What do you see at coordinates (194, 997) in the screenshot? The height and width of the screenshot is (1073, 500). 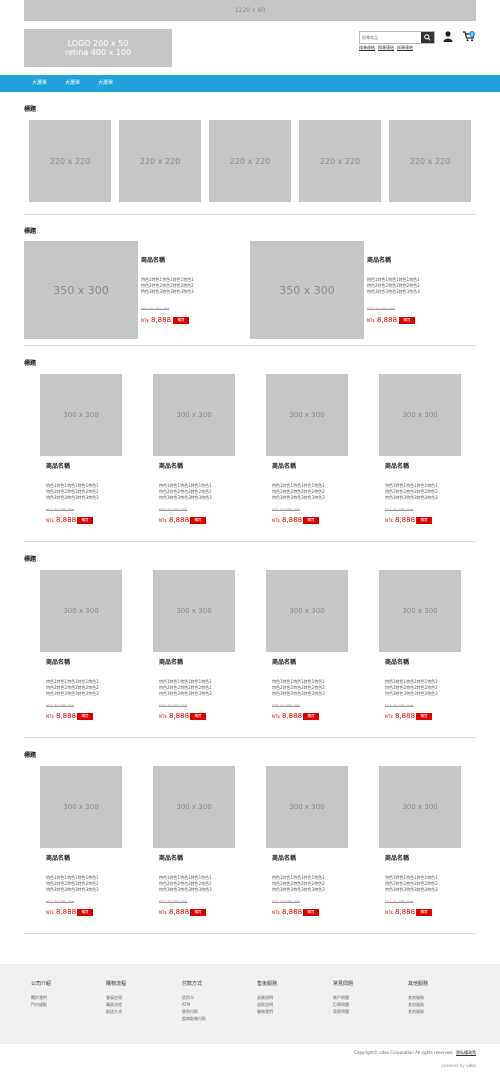 I see `footer-link: 信用卡` at bounding box center [194, 997].